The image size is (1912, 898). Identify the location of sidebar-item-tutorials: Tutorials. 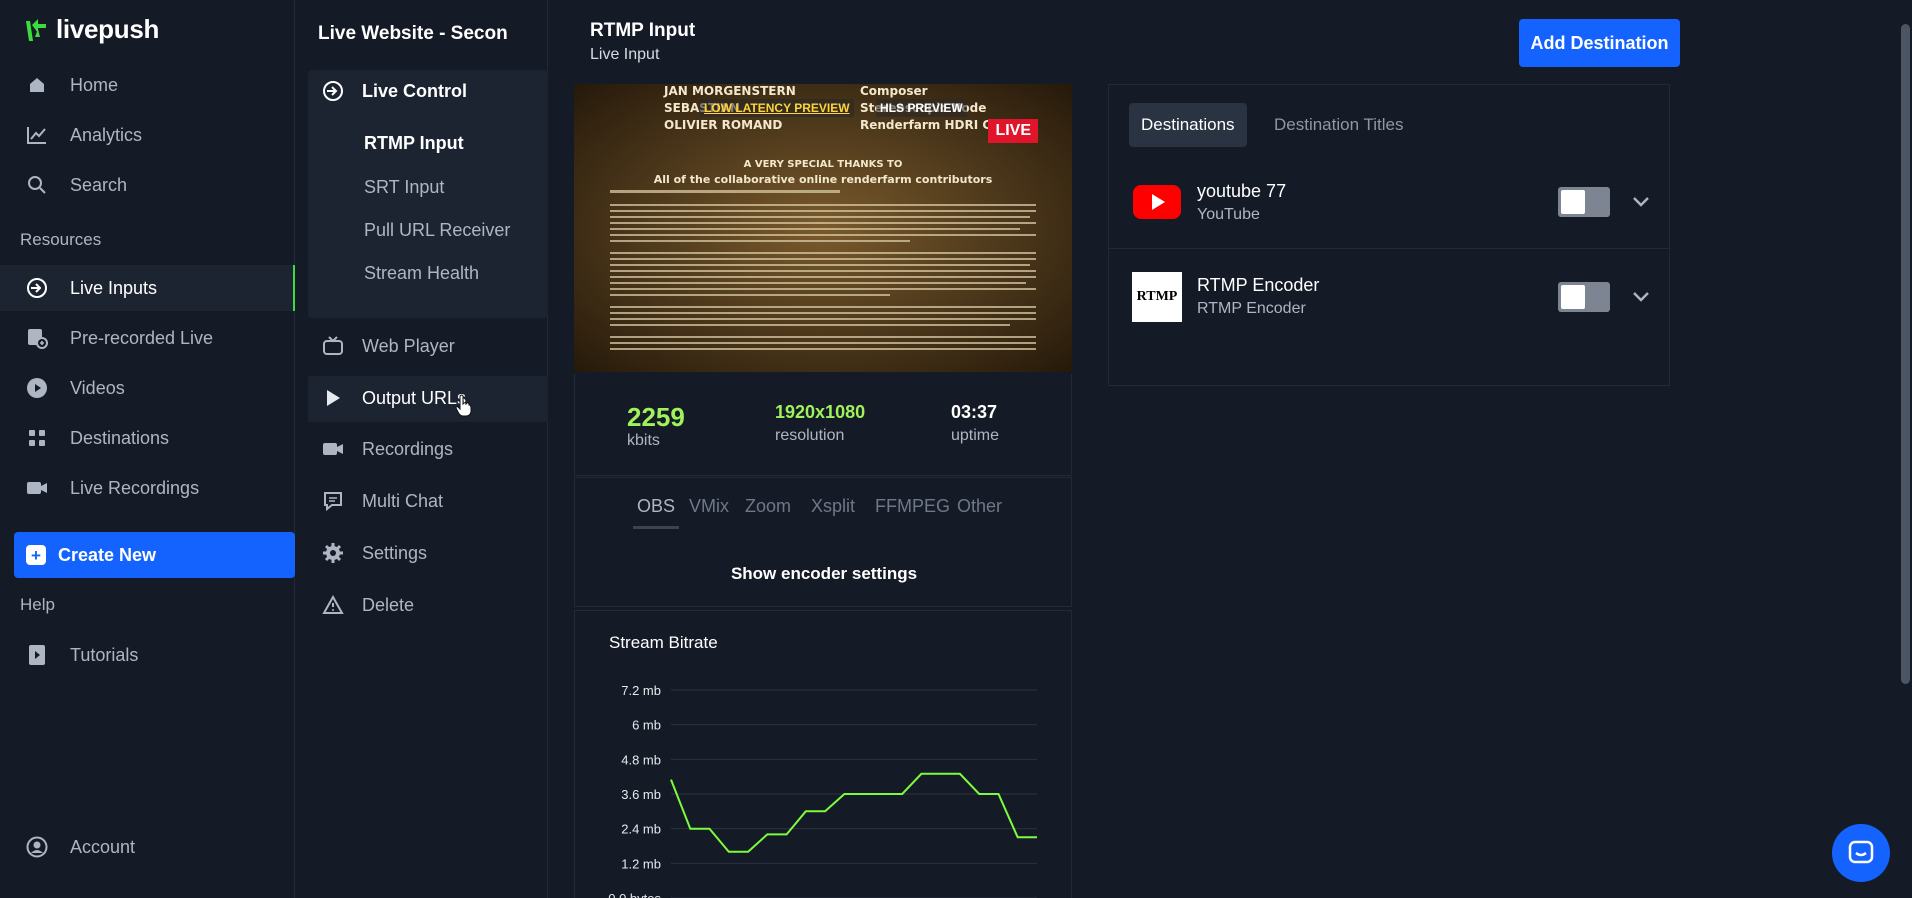
(147, 655).